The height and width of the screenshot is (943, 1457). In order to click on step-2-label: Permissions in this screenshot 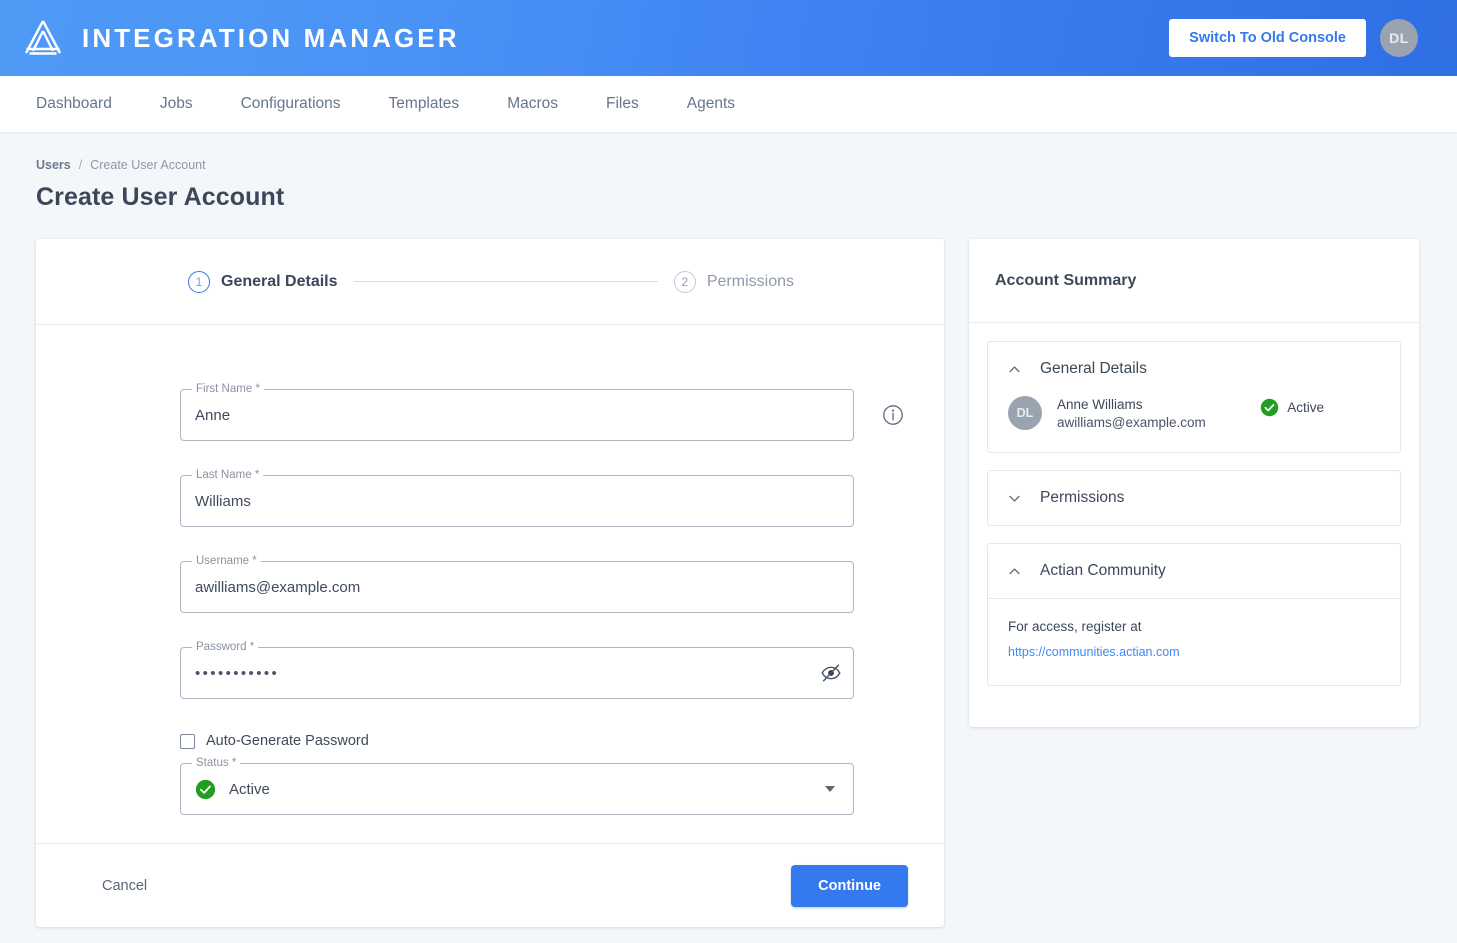, I will do `click(750, 281)`.